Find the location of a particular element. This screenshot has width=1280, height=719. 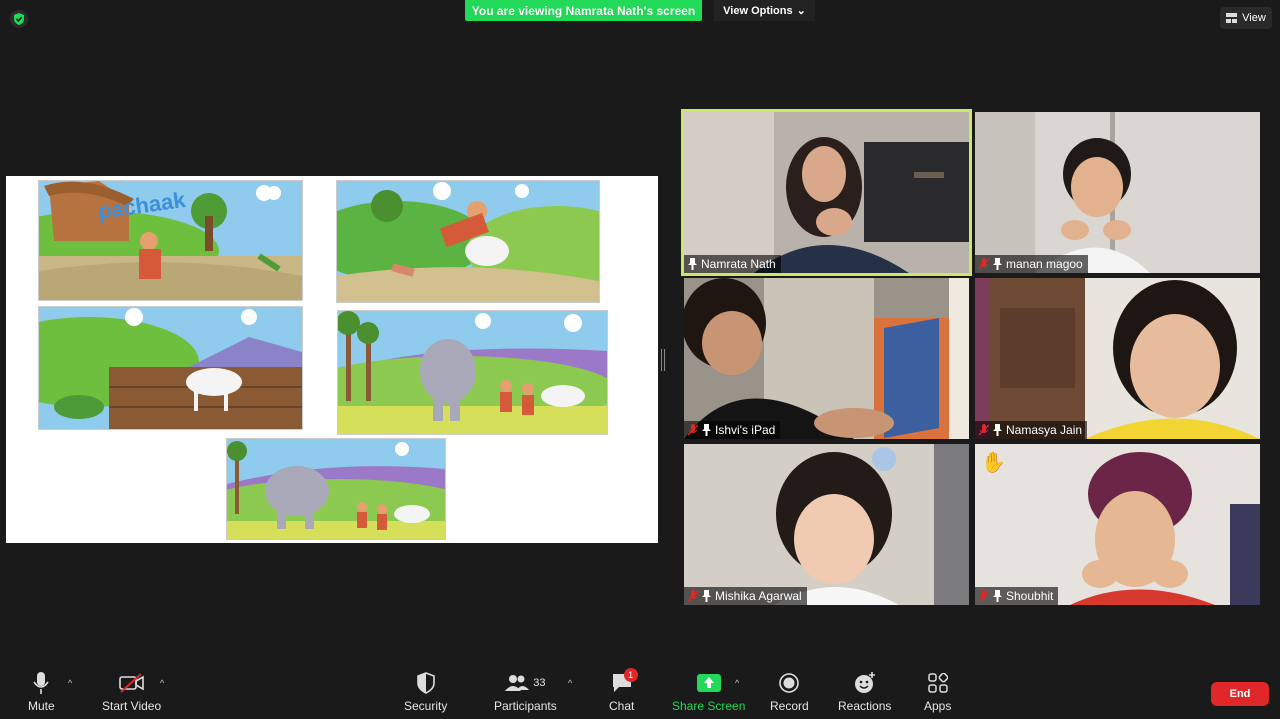

record-button: Record is located at coordinates (789, 691).